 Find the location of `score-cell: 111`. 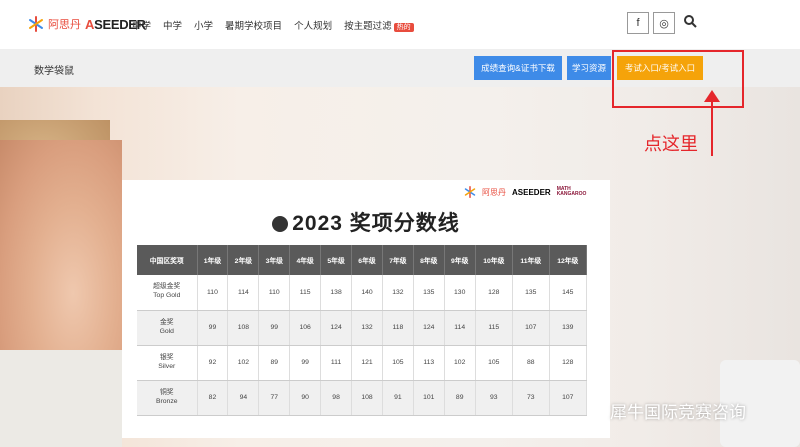

score-cell: 111 is located at coordinates (336, 363).